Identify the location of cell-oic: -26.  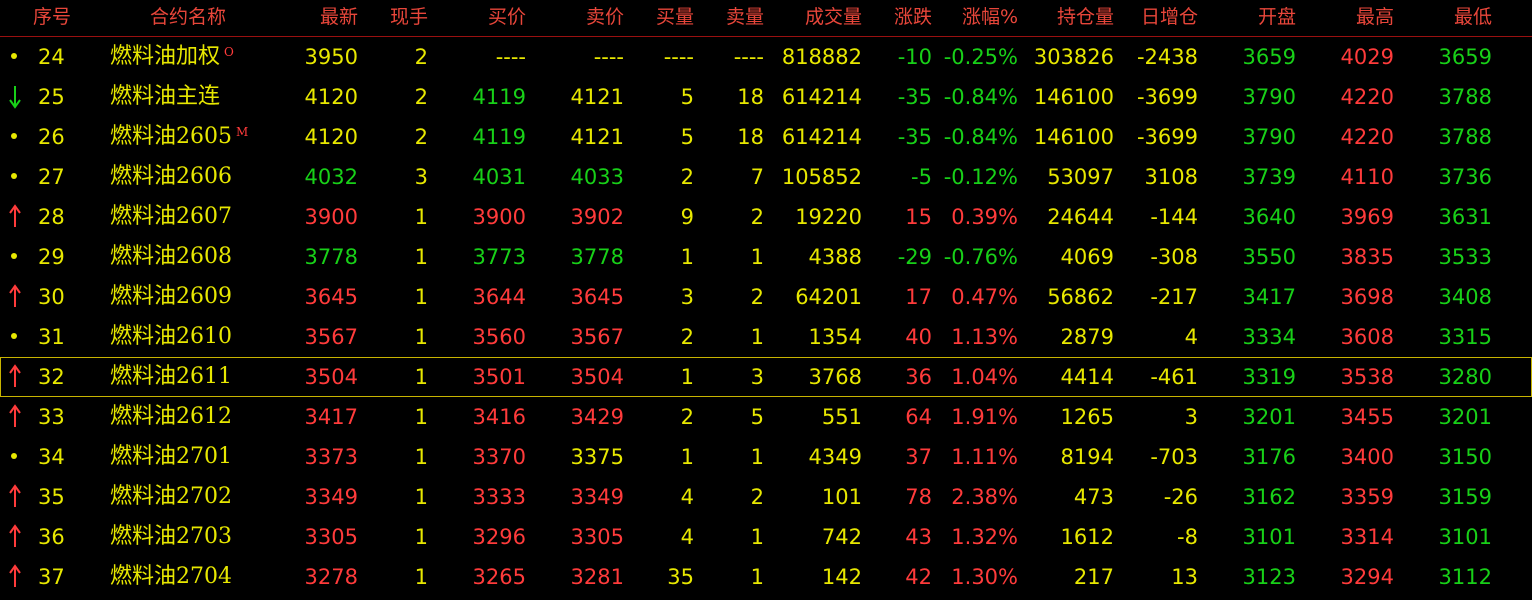
(1180, 497).